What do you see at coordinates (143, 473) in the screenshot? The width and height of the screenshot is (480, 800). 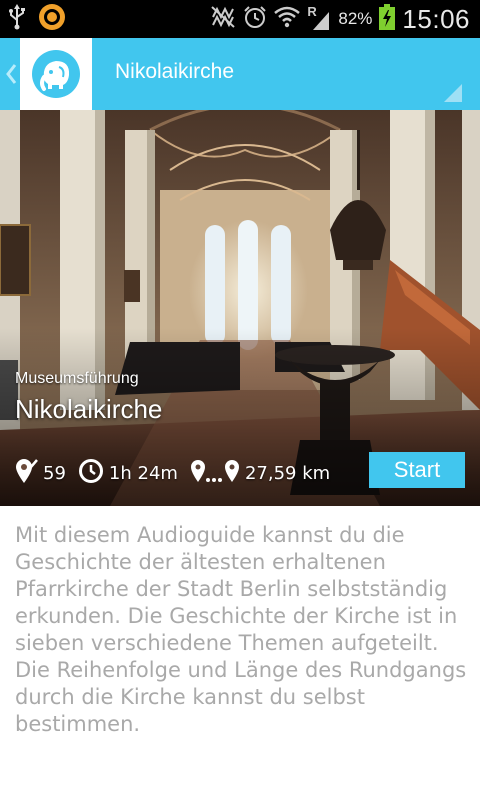 I see `duration-value: 1h 24m` at bounding box center [143, 473].